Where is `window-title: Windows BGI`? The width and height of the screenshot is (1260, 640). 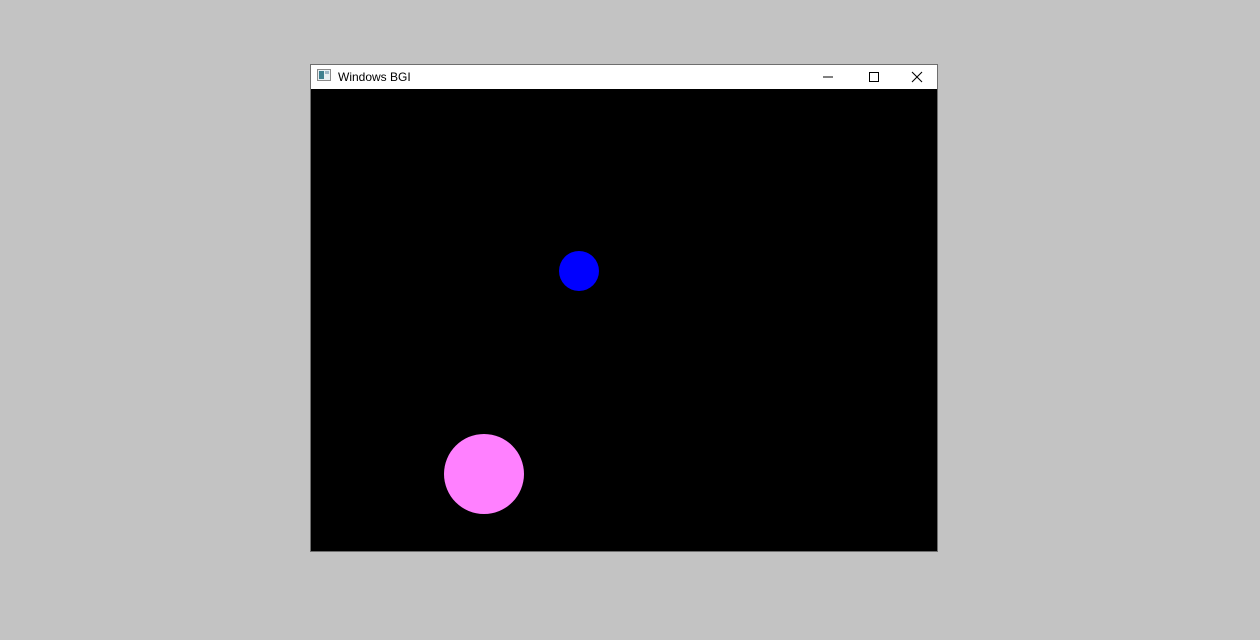 window-title: Windows BGI is located at coordinates (374, 77).